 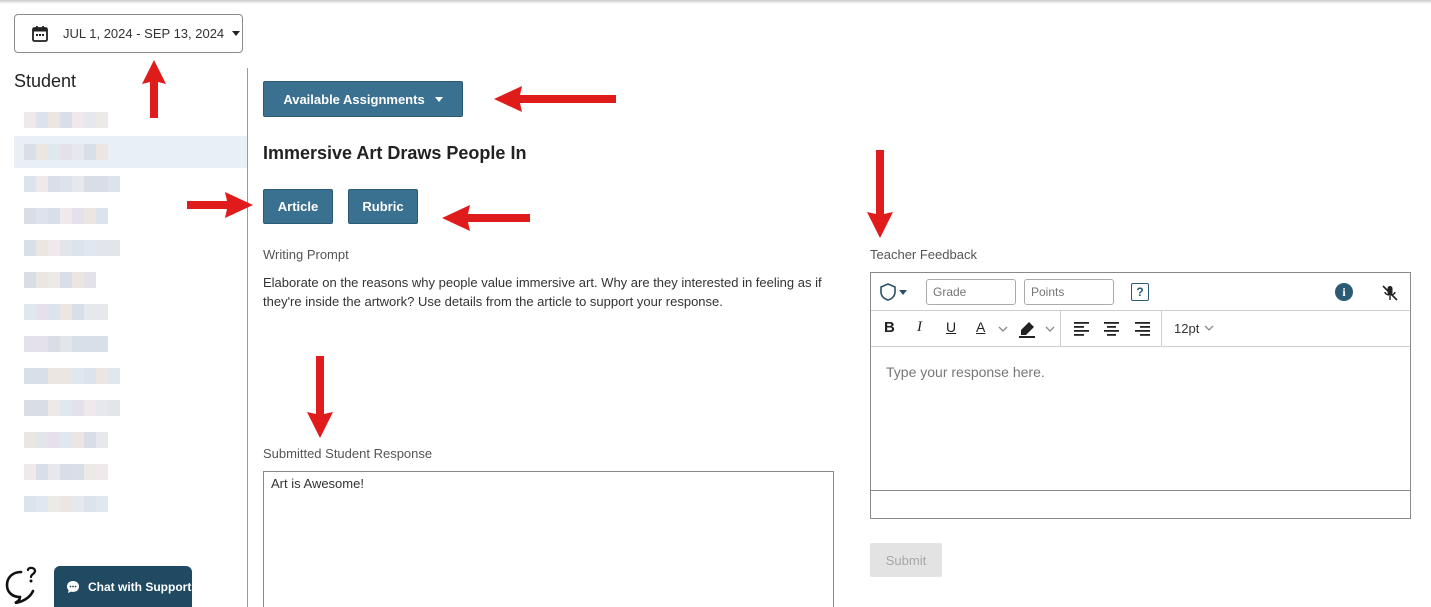 I want to click on student-response-label: Submitted Student Response, so click(x=348, y=453).